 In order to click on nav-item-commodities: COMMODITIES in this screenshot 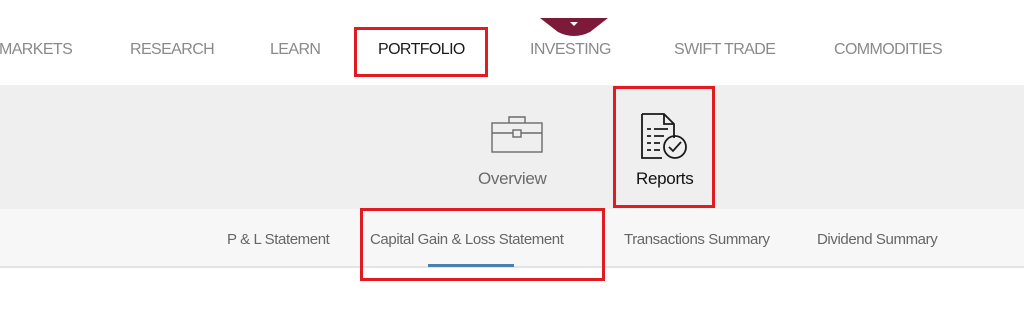, I will do `click(888, 50)`.